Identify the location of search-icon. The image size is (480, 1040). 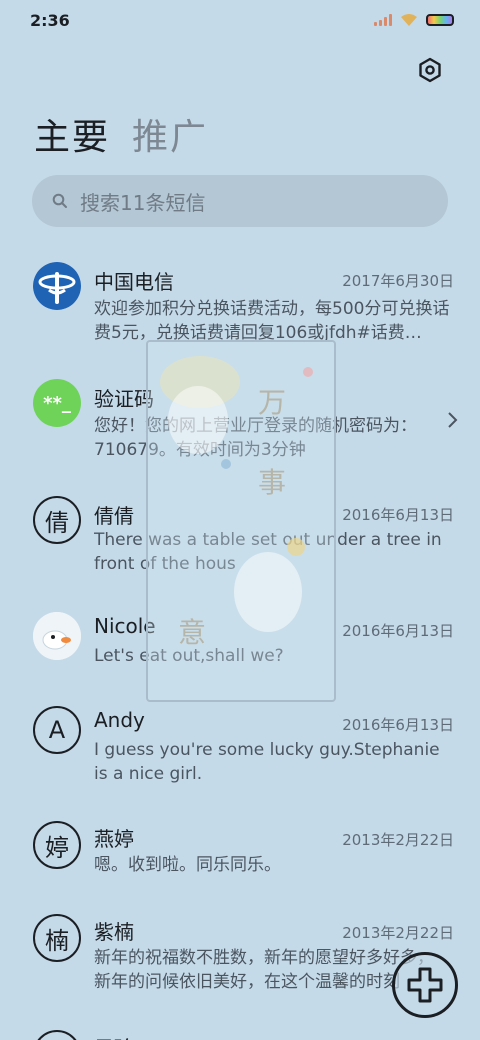
(59, 200).